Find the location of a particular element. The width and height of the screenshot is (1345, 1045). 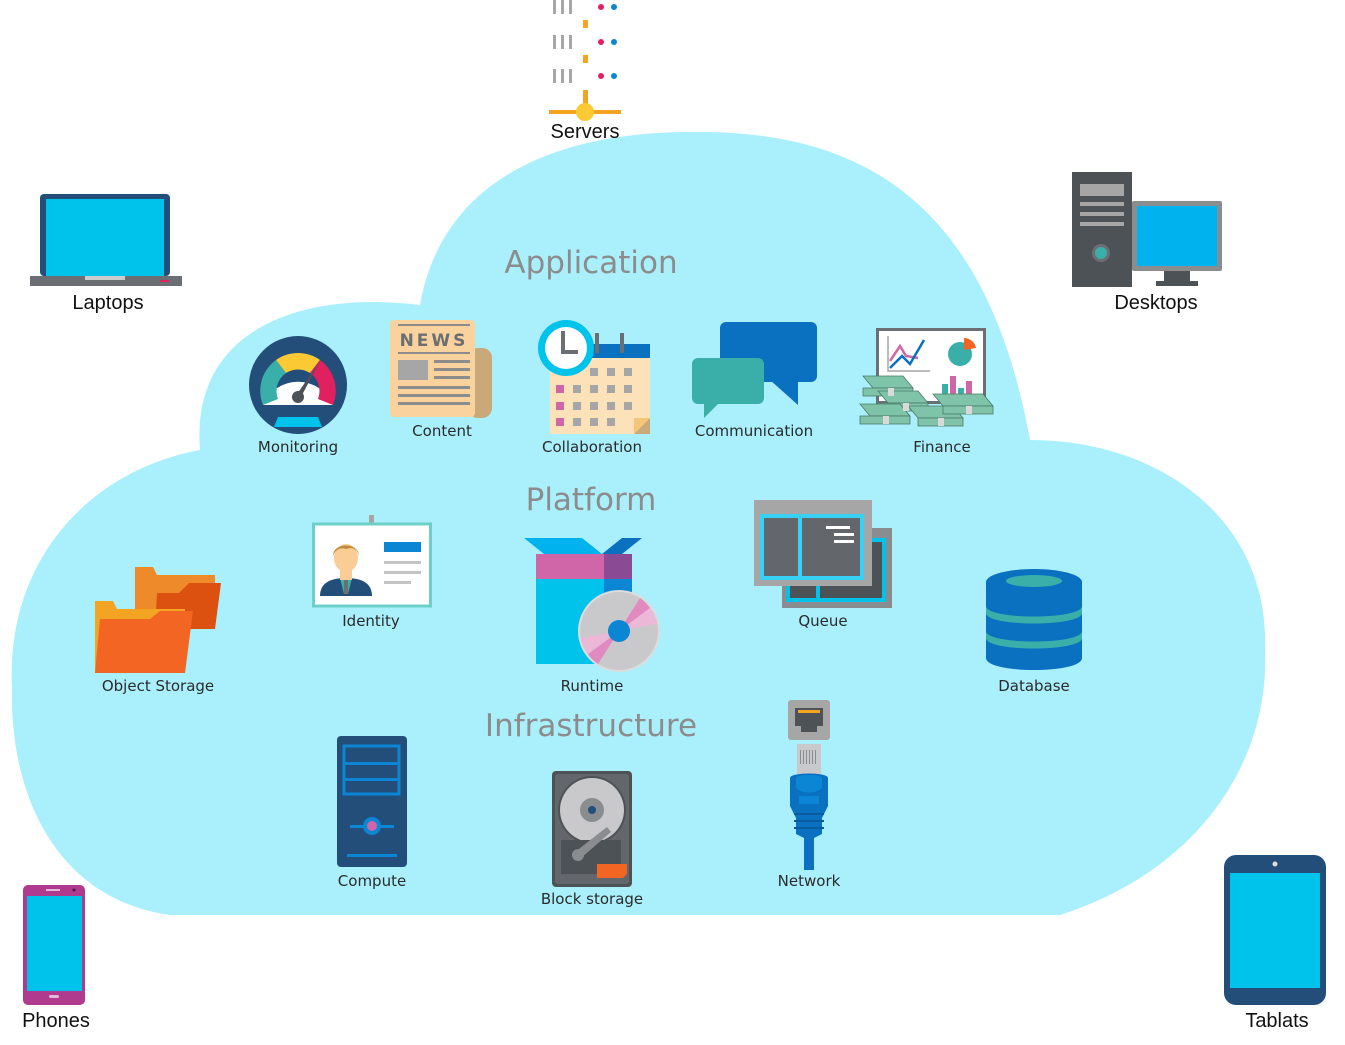

queue-service is located at coordinates (824, 555).